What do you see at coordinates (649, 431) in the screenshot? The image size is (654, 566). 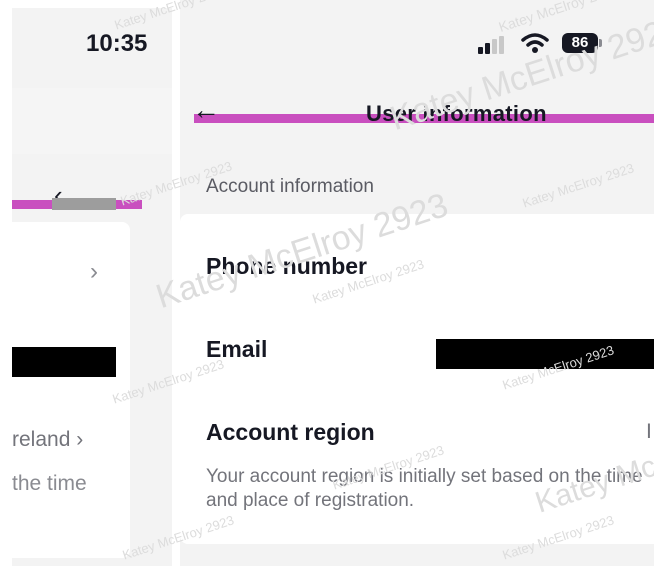 I see `account-region-value: I` at bounding box center [649, 431].